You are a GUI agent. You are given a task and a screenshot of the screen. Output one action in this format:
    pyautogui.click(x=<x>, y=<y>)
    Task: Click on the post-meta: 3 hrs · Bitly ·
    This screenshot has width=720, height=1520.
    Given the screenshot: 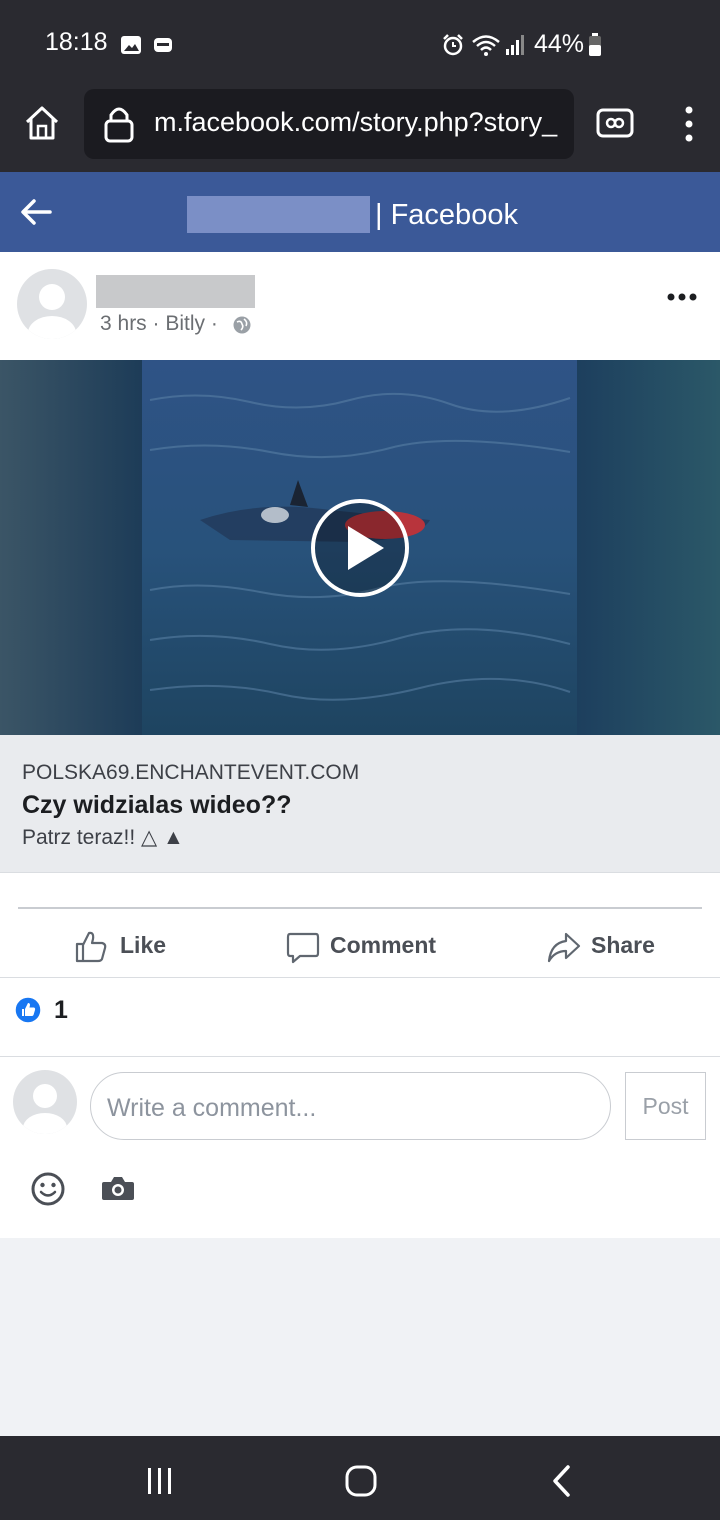 What is the action you would take?
    pyautogui.click(x=159, y=323)
    